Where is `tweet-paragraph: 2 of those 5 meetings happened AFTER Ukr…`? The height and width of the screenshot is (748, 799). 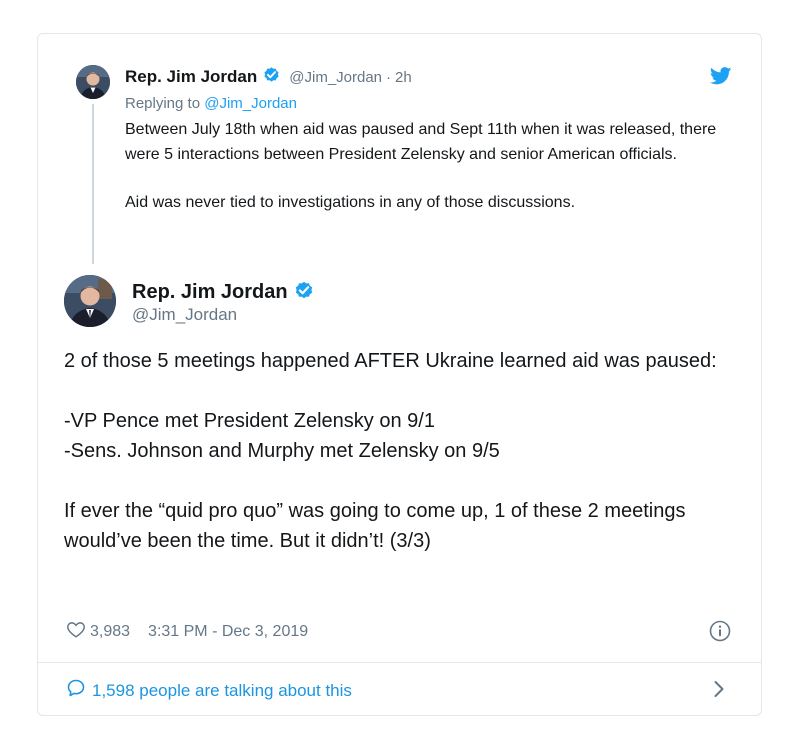
tweet-paragraph: 2 of those 5 meetings happened AFTER Ukr… is located at coordinates (390, 361).